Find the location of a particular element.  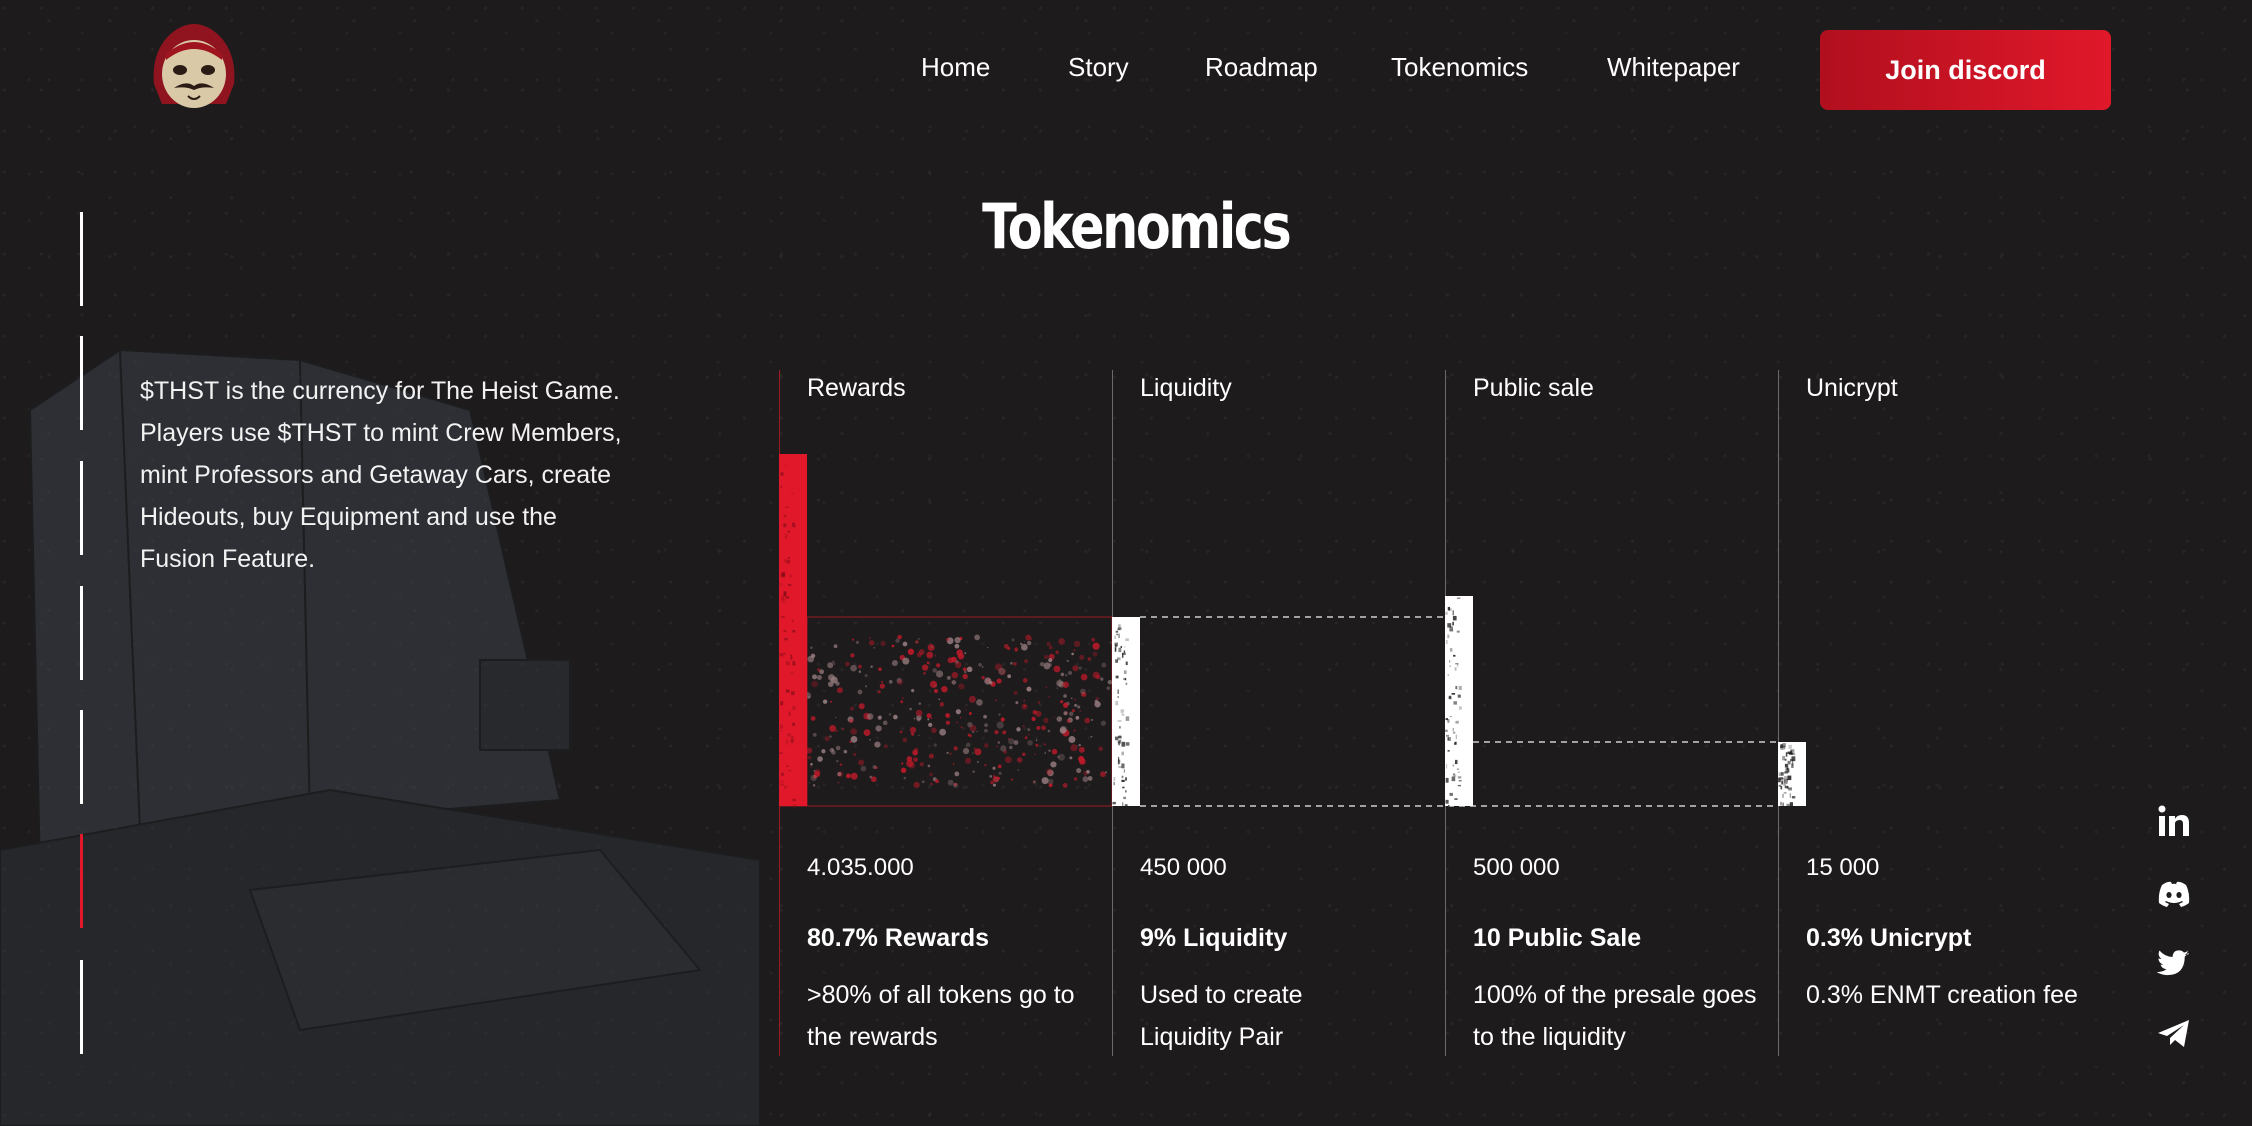

description: 0.3% ENMT creation fee is located at coordinates (1966, 995).